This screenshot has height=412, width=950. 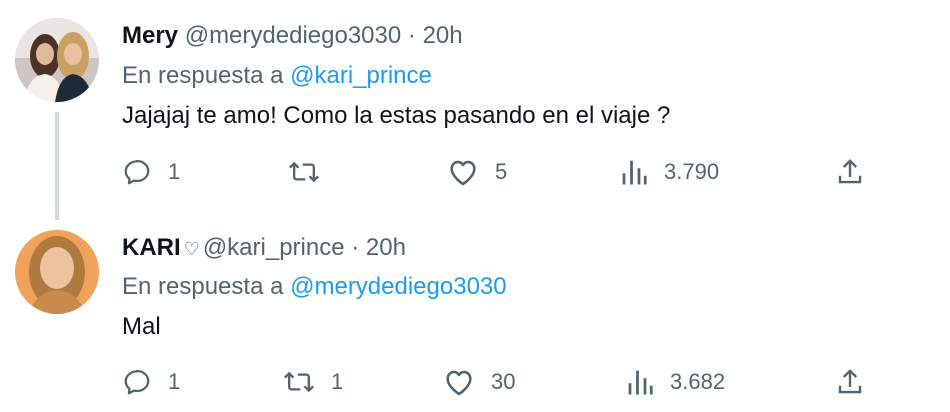 I want to click on retweet-button: 1, so click(x=313, y=382).